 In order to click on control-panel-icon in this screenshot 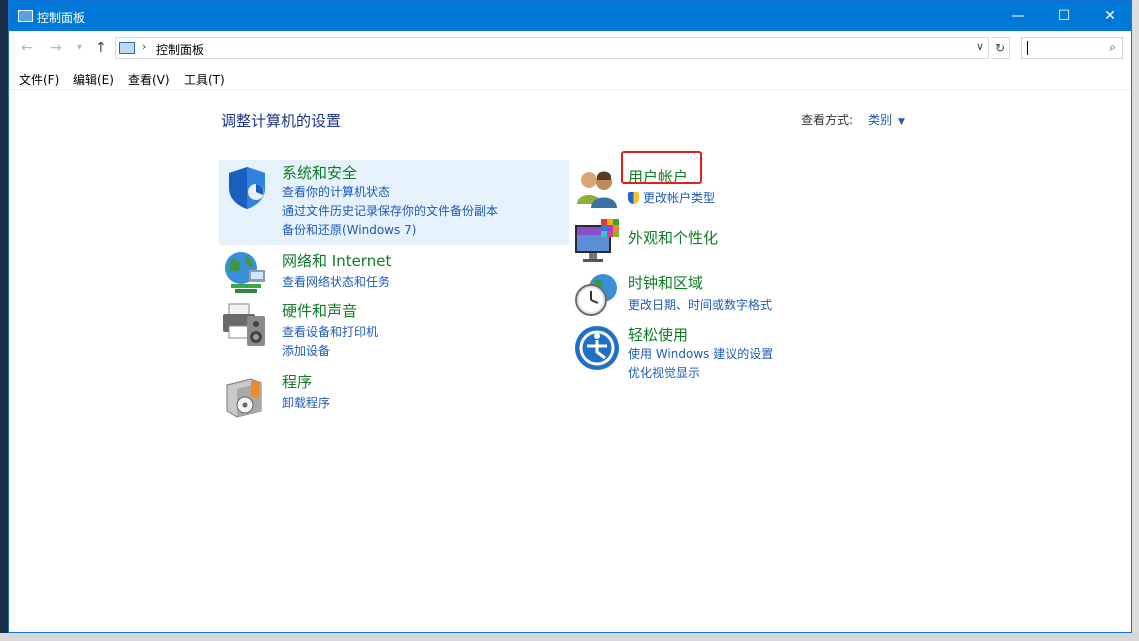, I will do `click(127, 48)`.